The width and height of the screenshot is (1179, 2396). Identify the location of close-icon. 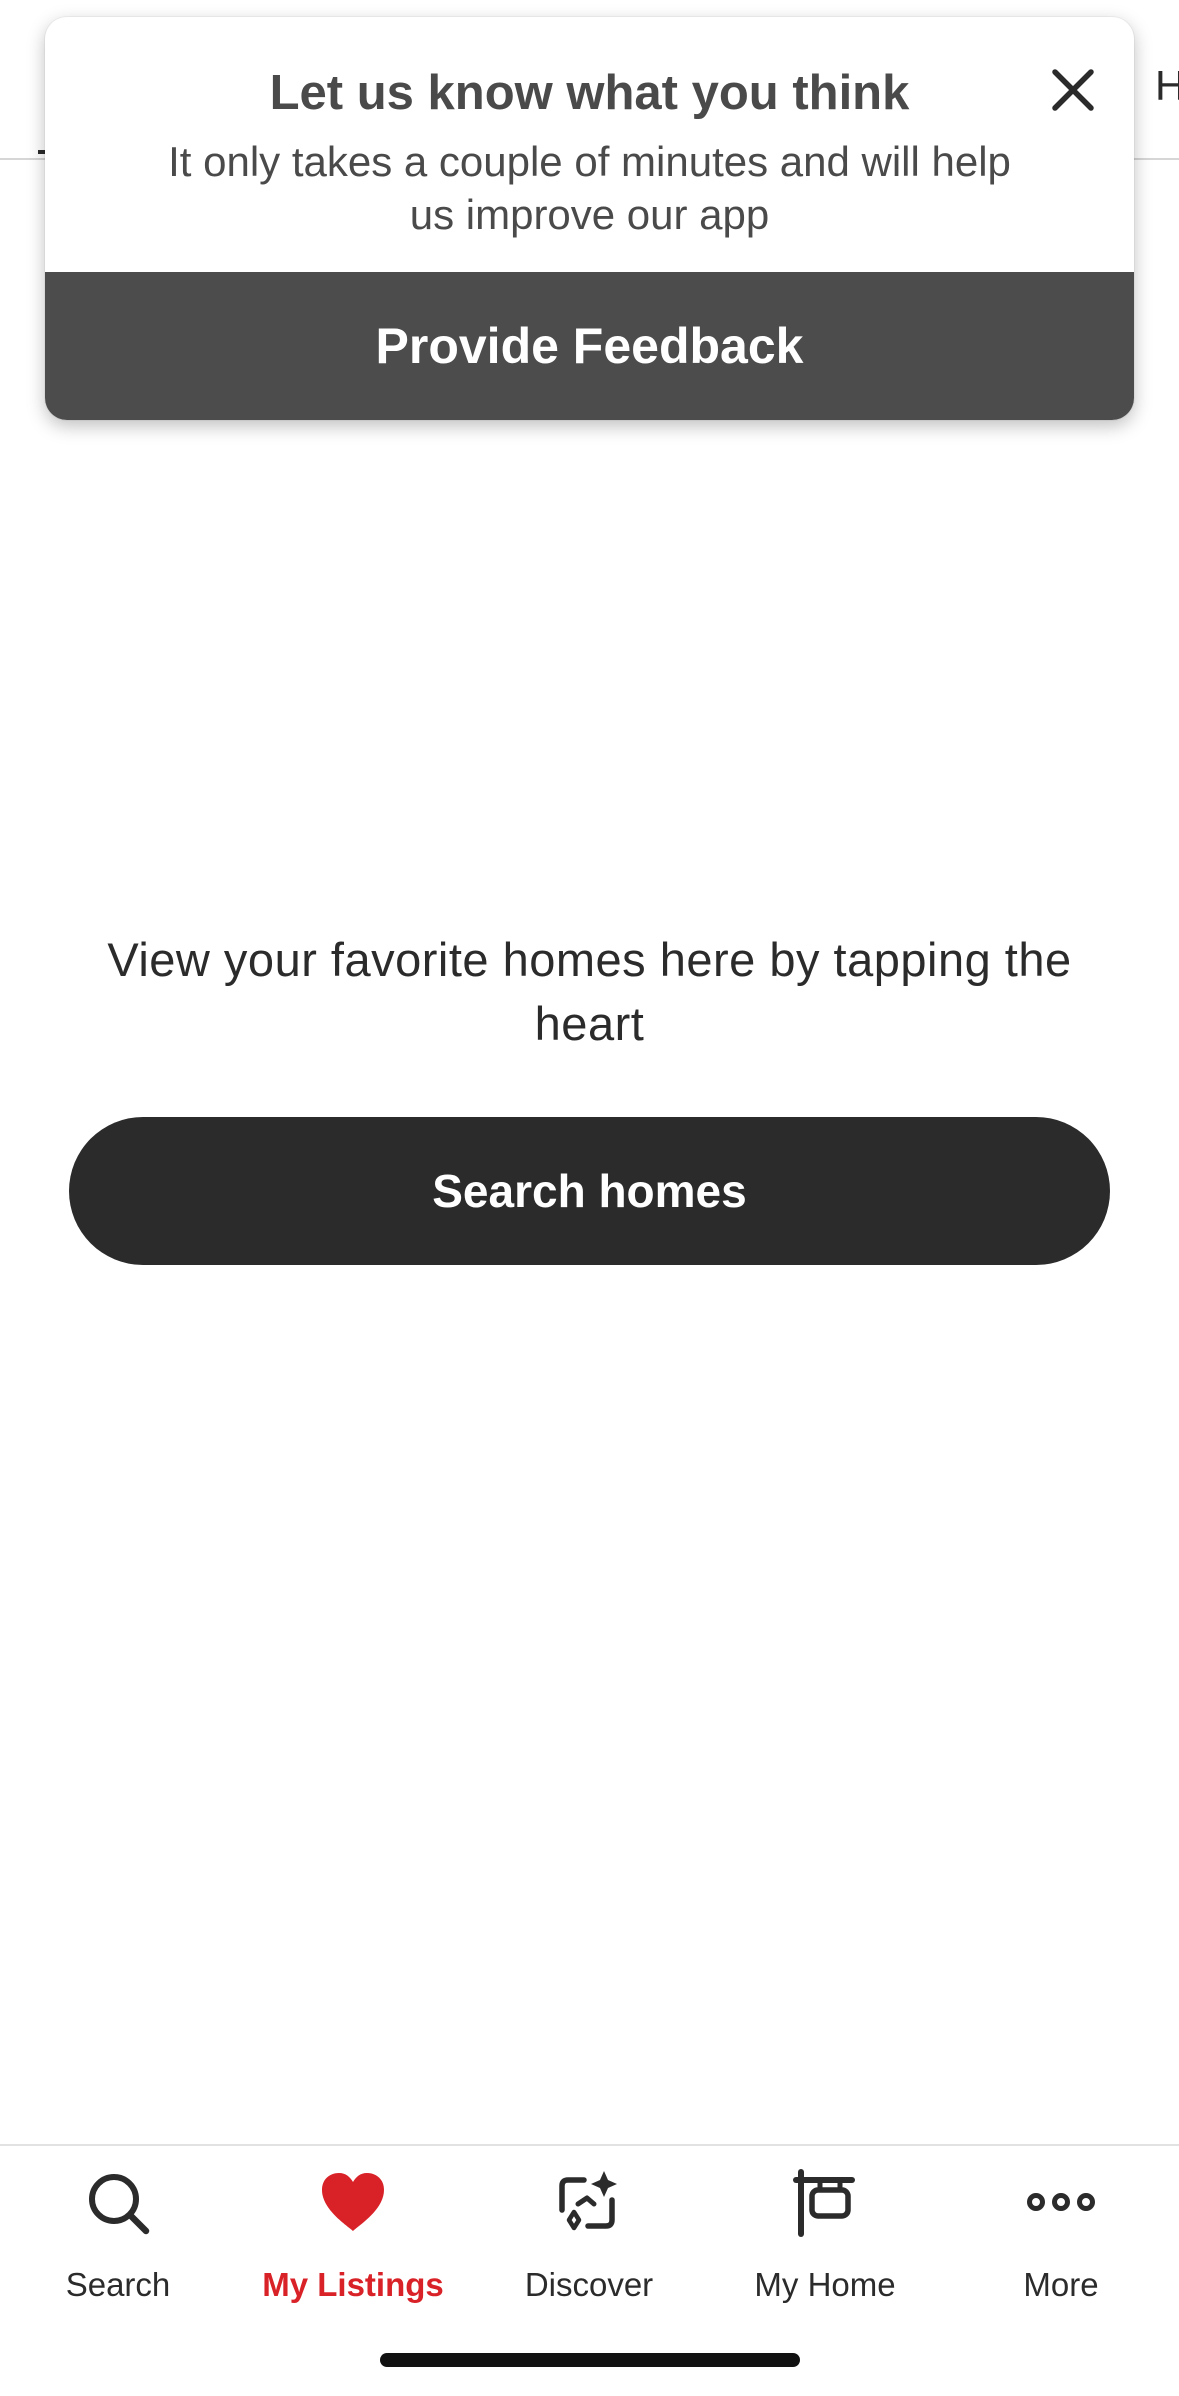
(1073, 90).